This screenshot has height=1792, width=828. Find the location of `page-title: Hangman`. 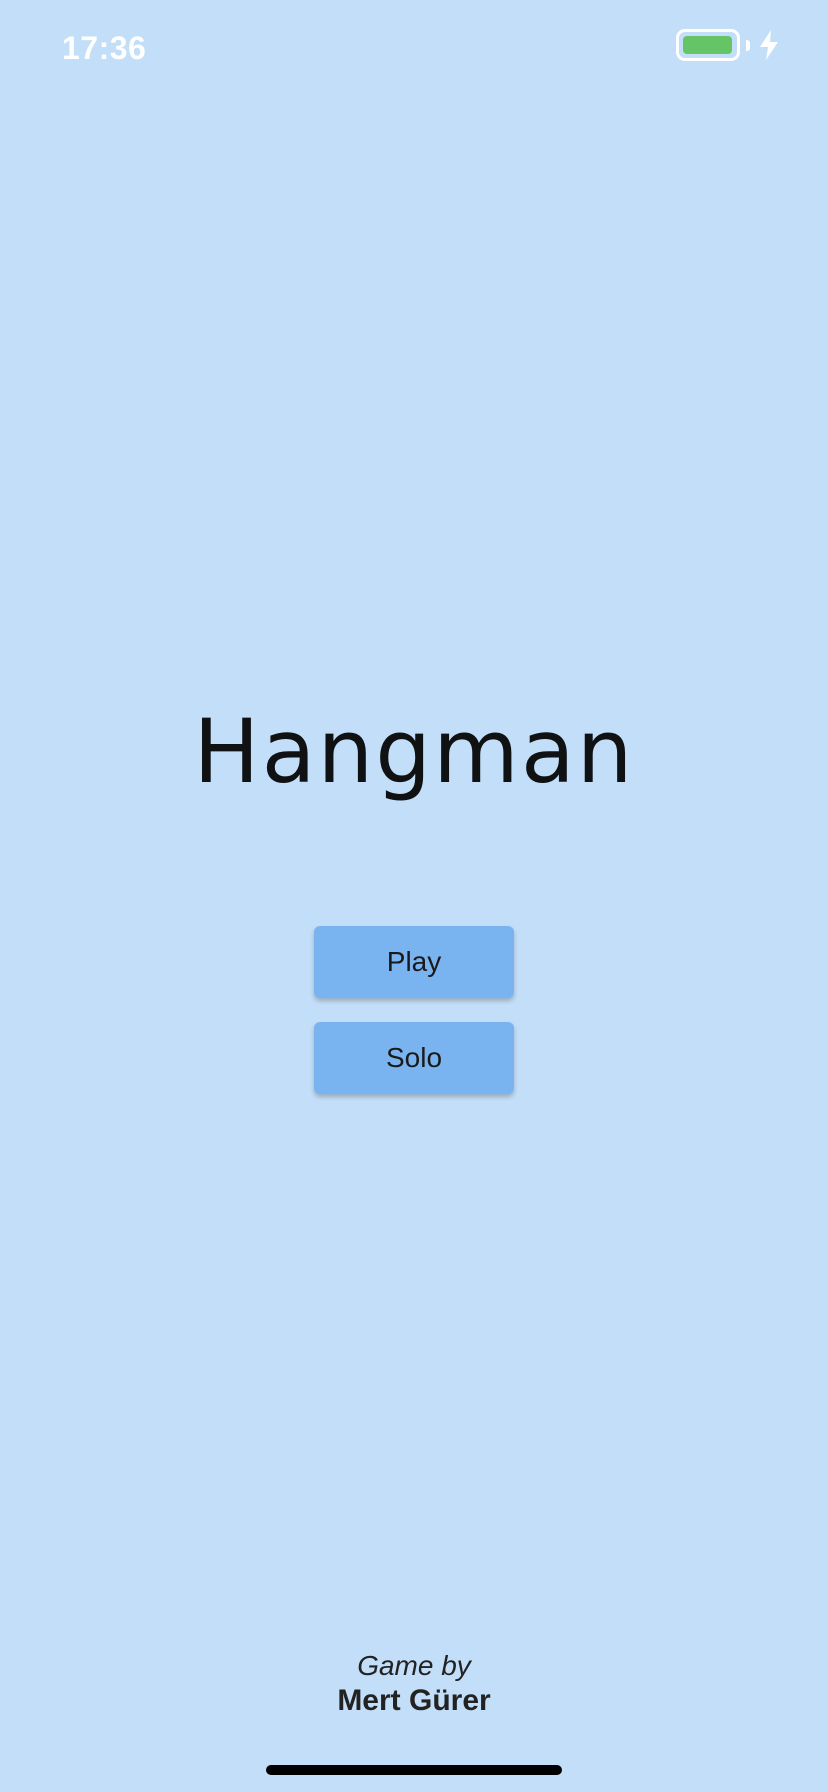

page-title: Hangman is located at coordinates (414, 751).